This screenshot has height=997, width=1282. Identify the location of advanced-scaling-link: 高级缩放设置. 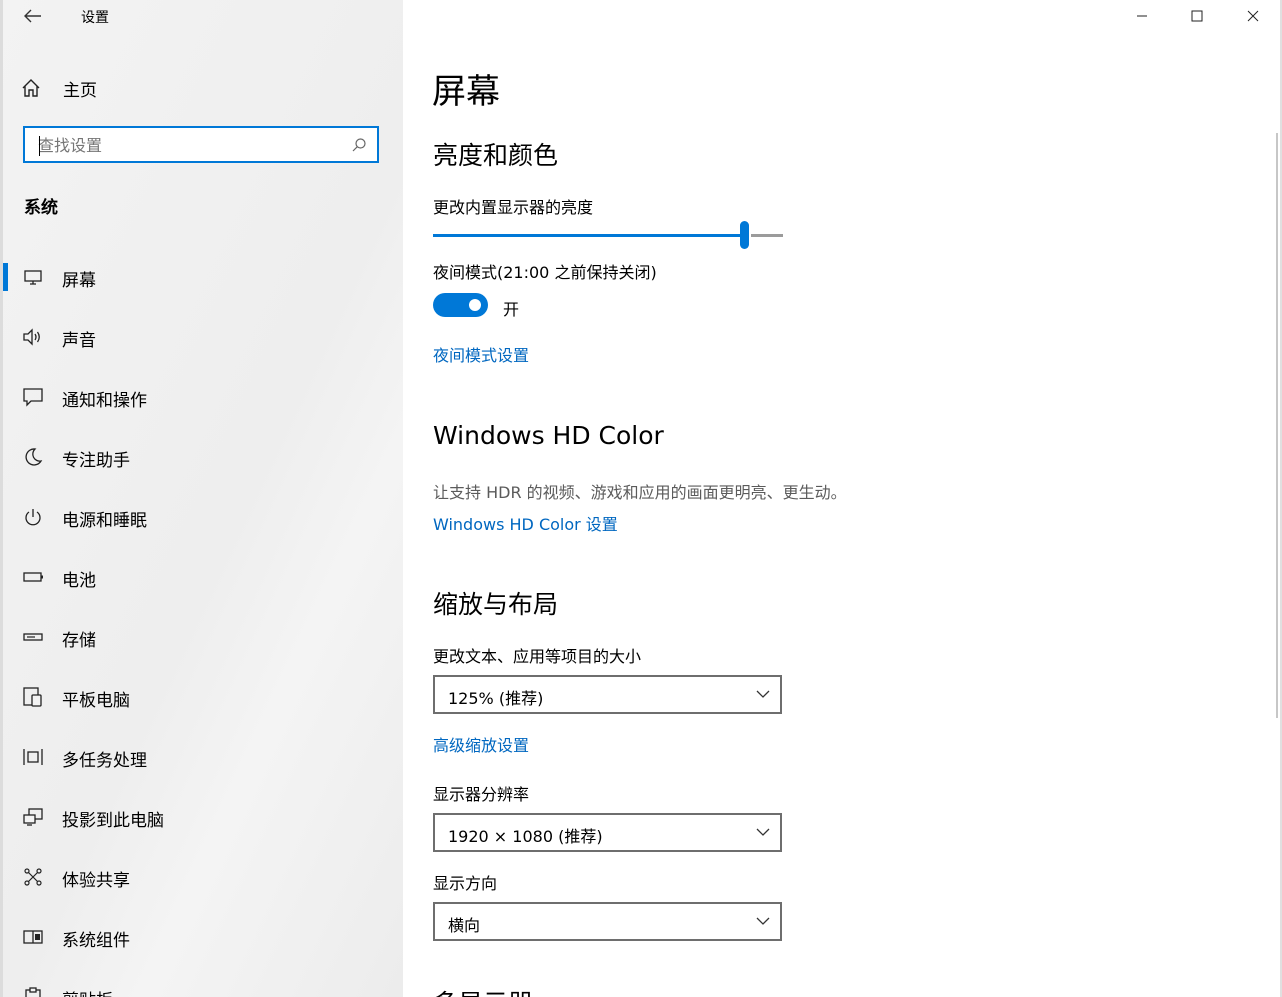
(481, 744).